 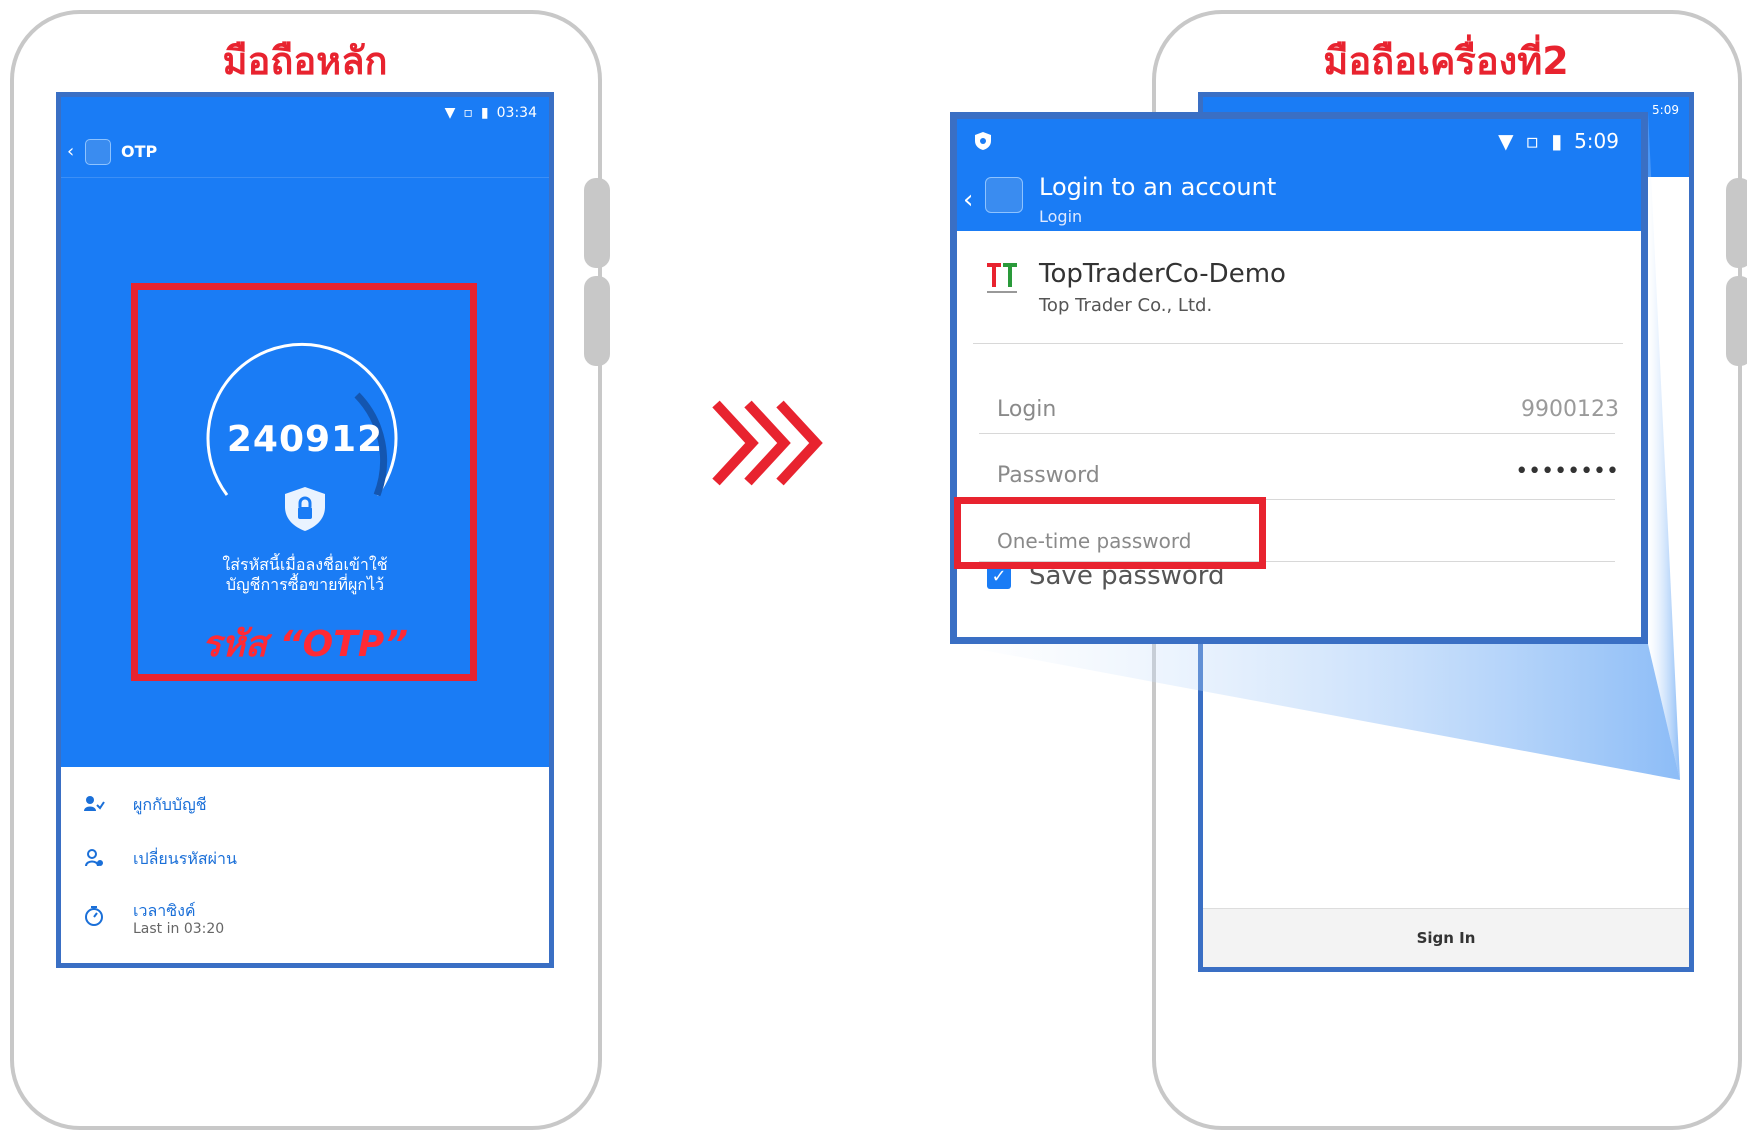 I want to click on left-phone-side-button-lower, so click(x=597, y=321).